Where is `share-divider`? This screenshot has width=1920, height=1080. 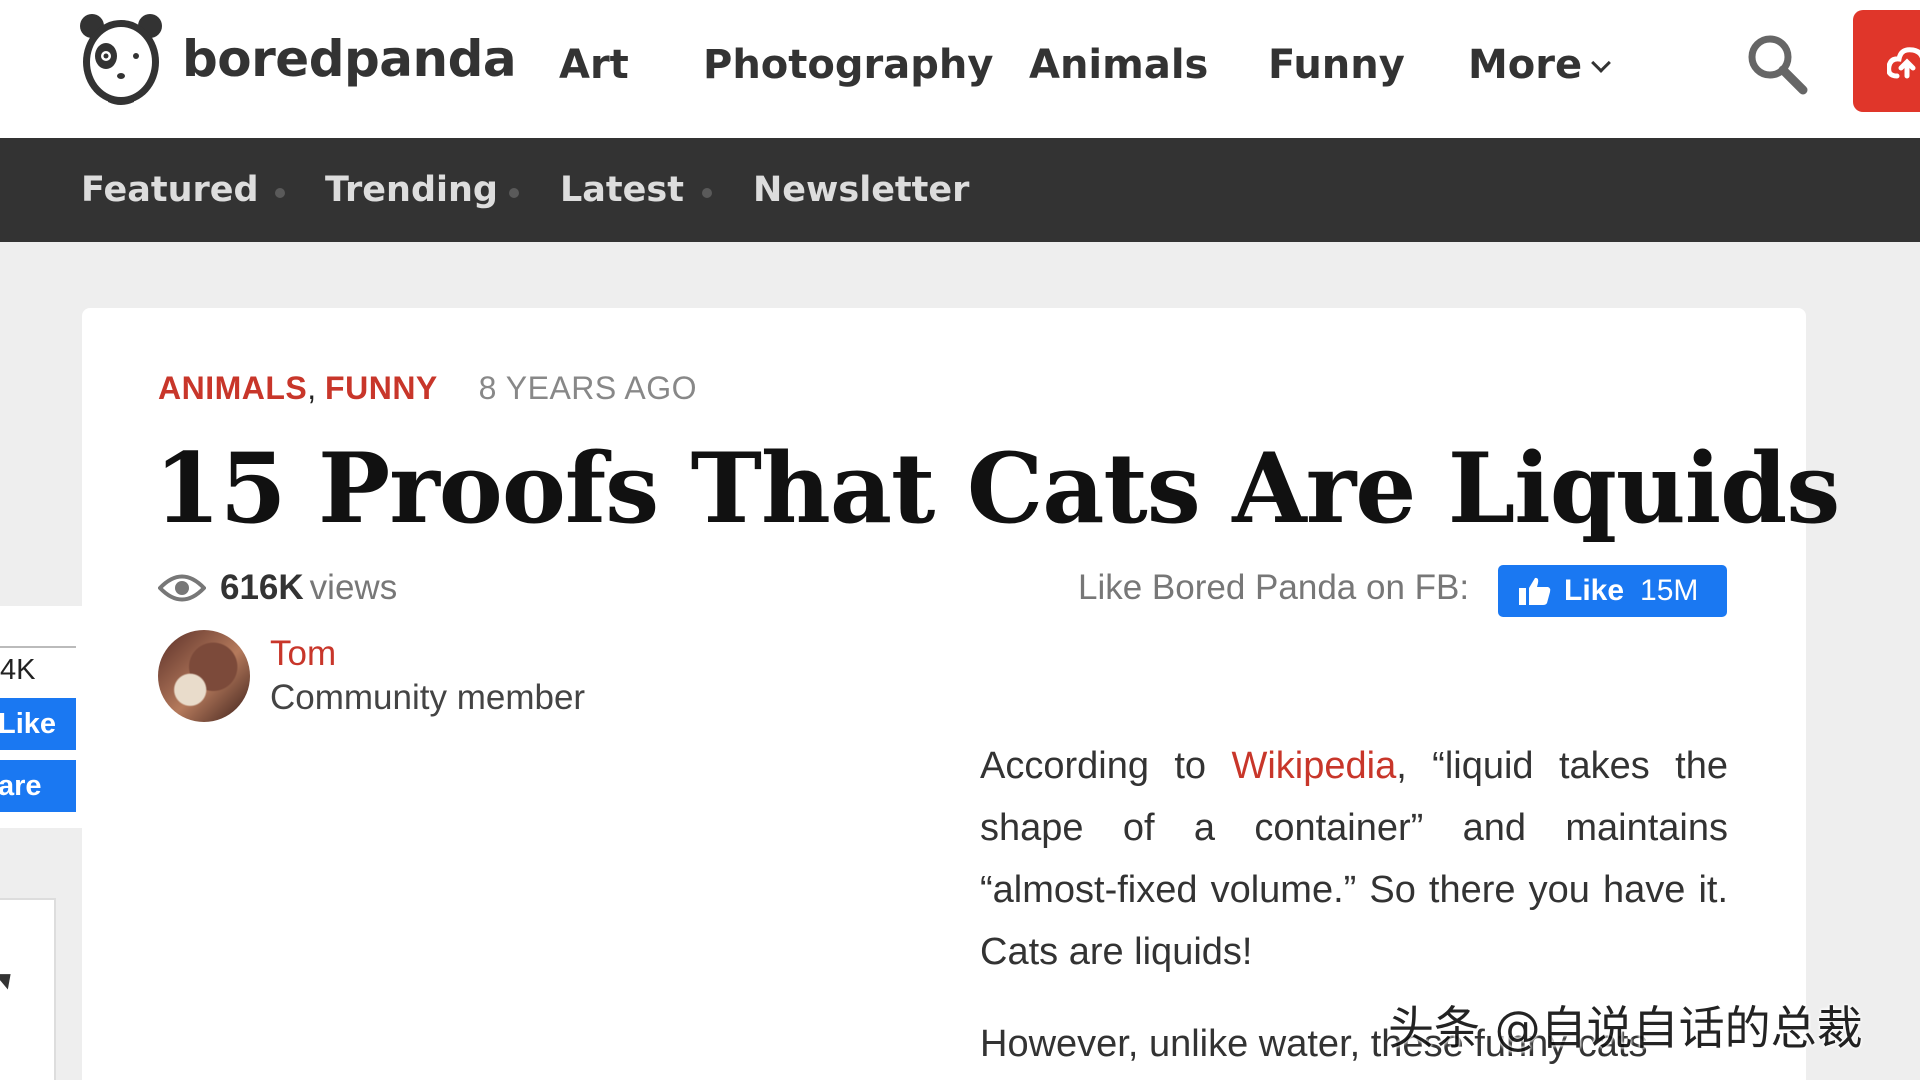 share-divider is located at coordinates (38, 647).